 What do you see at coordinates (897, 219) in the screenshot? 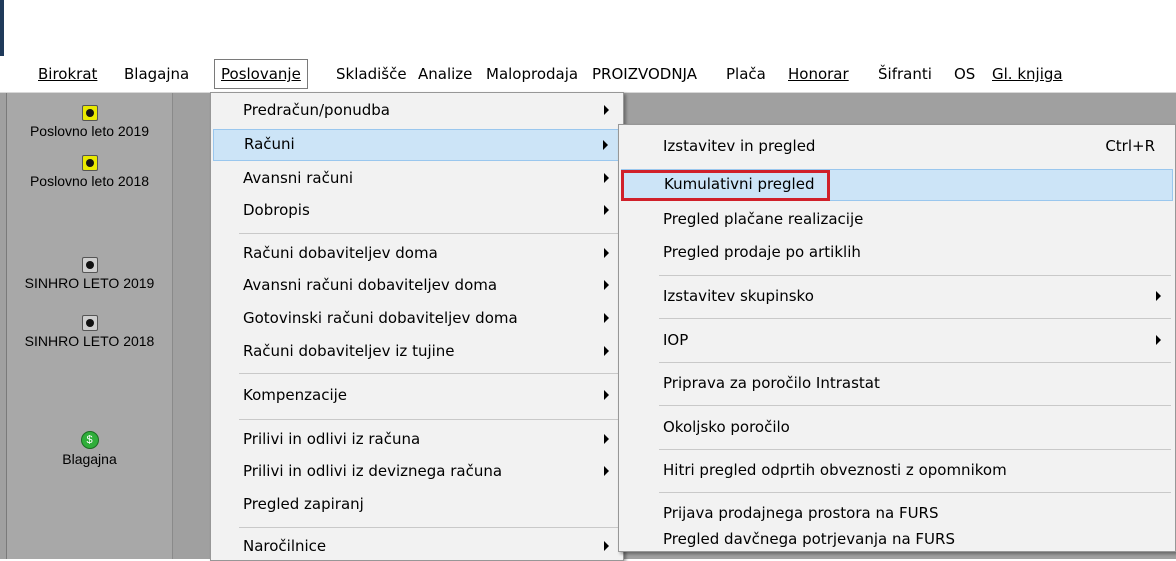
I see `menu-item-pregled-placane-realizacije: Pregled plačane realizacije` at bounding box center [897, 219].